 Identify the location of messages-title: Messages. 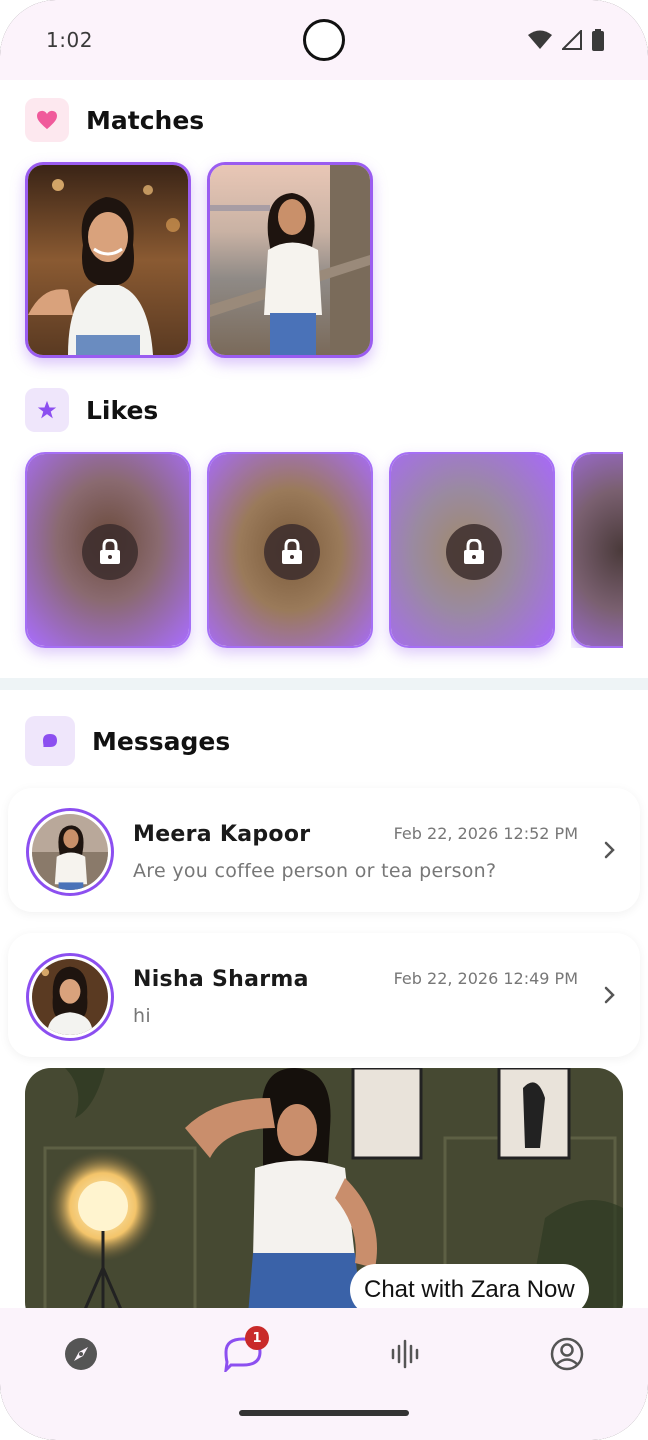
(161, 741).